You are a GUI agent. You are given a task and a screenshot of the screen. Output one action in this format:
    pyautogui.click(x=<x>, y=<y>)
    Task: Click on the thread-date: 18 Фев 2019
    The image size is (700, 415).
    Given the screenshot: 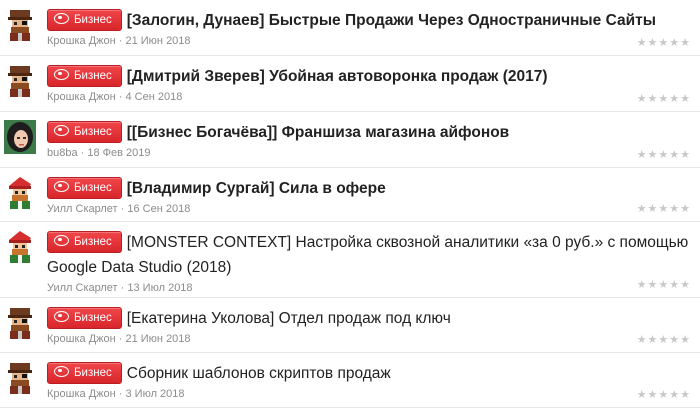 What is the action you would take?
    pyautogui.click(x=119, y=153)
    